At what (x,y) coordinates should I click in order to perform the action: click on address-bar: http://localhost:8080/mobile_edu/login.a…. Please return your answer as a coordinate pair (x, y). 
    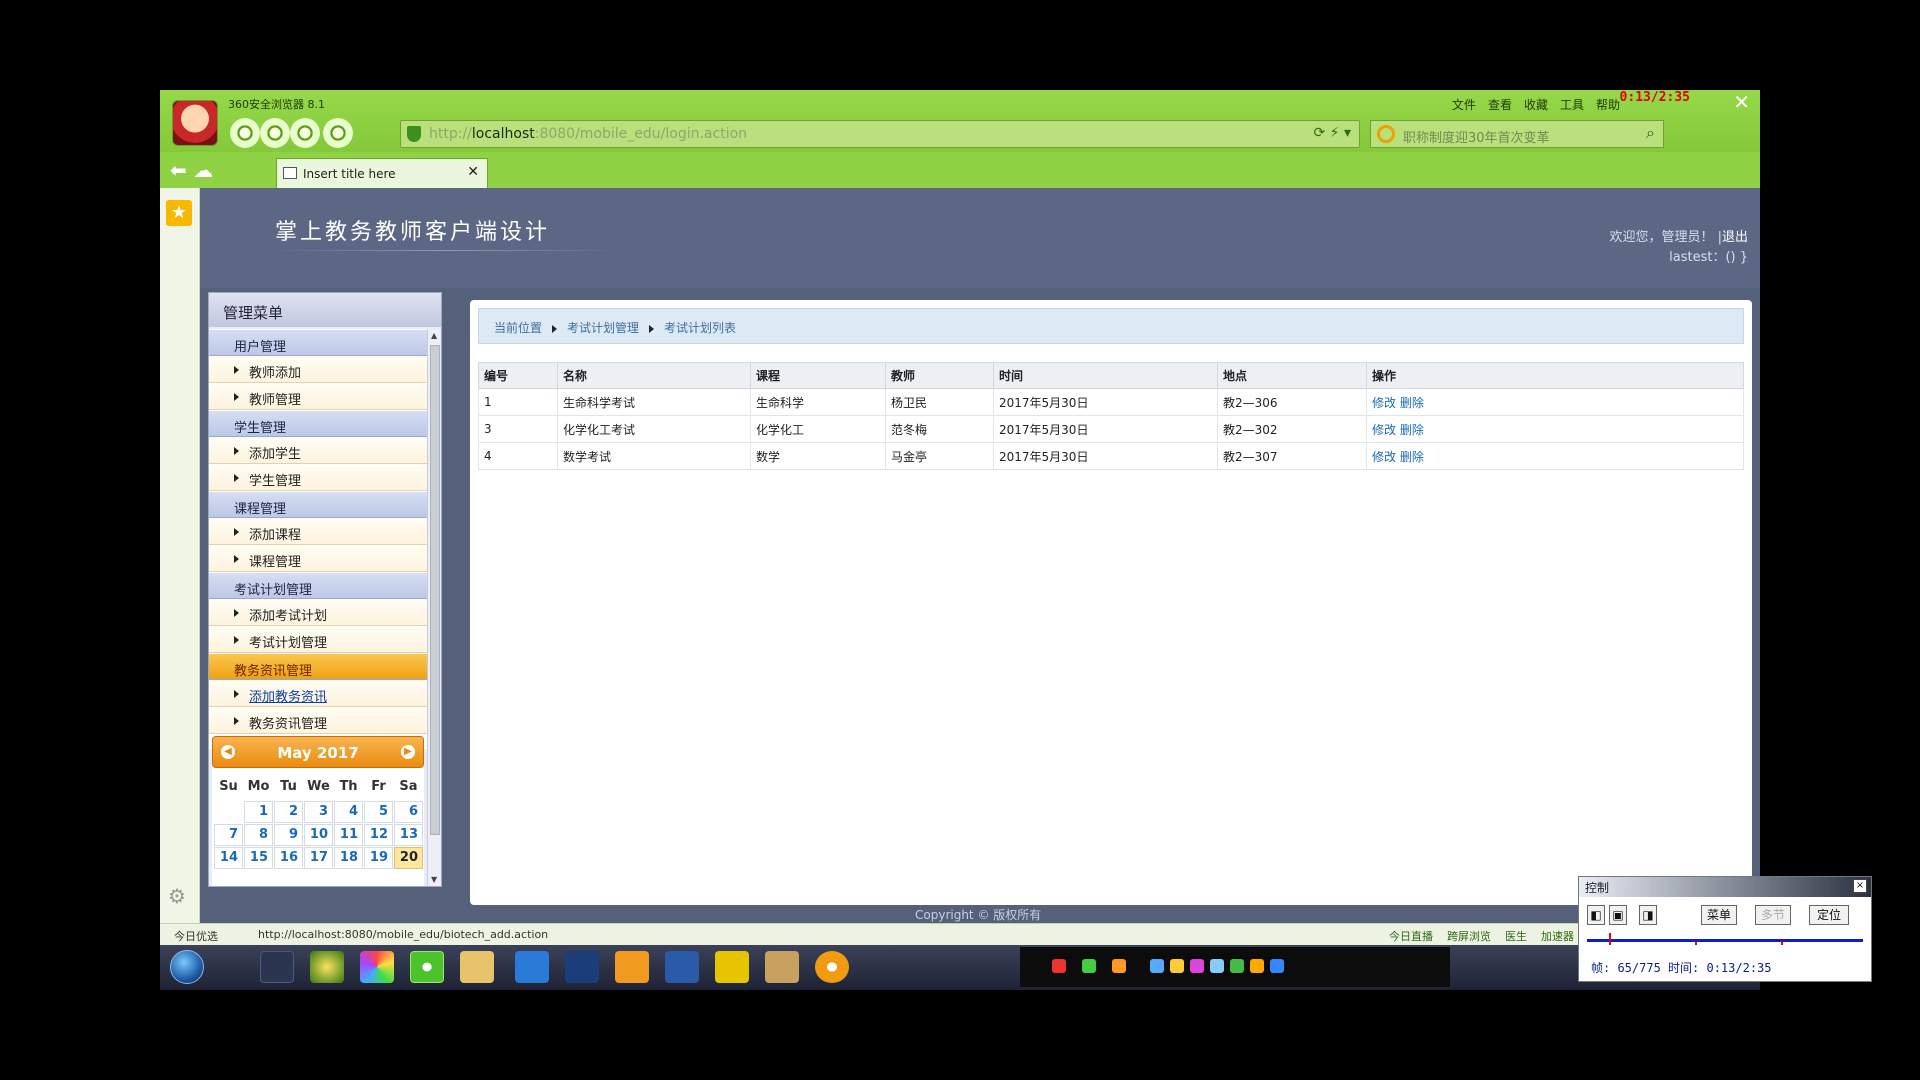
    Looking at the image, I should click on (880, 134).